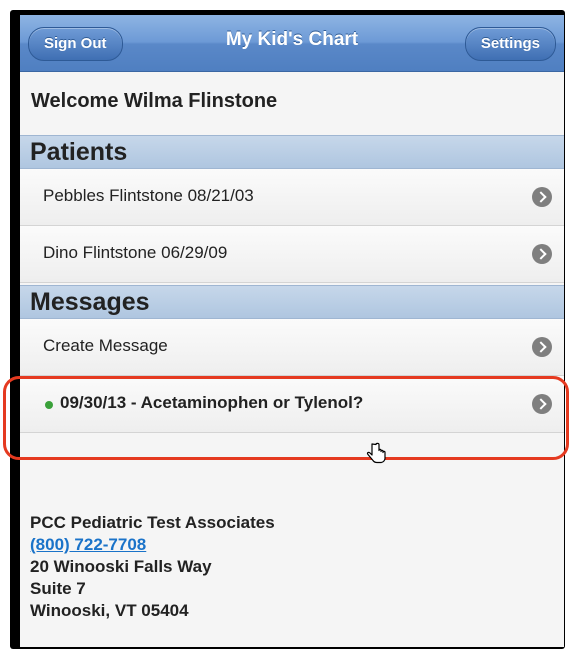 Image resolution: width=576 pixels, height=658 pixels. Describe the element at coordinates (376, 453) in the screenshot. I see `hand-cursor-icon` at that location.